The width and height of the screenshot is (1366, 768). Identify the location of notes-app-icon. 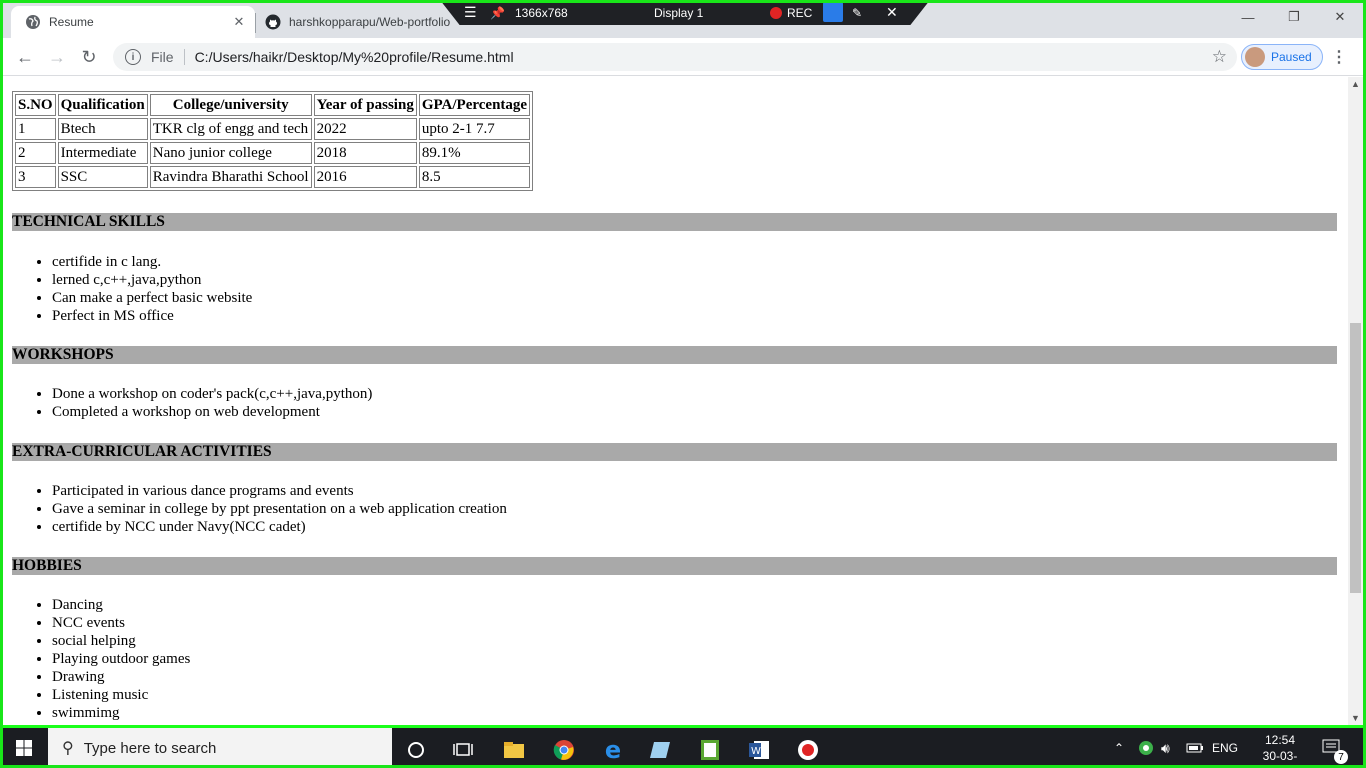
(661, 750).